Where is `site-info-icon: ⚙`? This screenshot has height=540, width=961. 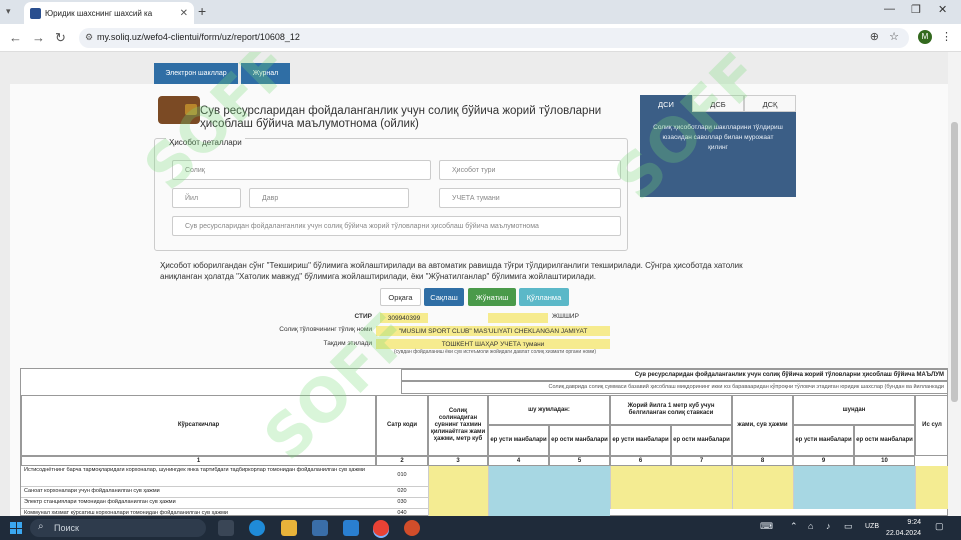 site-info-icon: ⚙ is located at coordinates (89, 37).